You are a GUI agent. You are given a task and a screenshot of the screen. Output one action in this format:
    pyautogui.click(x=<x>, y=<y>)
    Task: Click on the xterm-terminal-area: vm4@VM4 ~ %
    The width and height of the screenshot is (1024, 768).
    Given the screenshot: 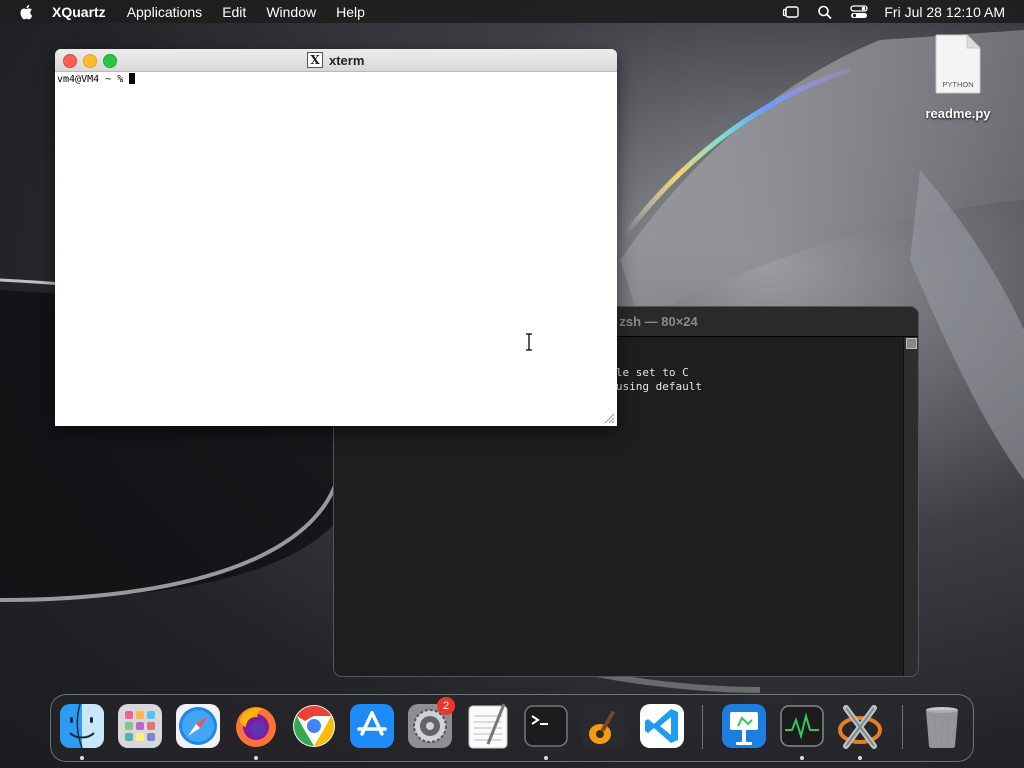 What is the action you would take?
    pyautogui.click(x=96, y=79)
    